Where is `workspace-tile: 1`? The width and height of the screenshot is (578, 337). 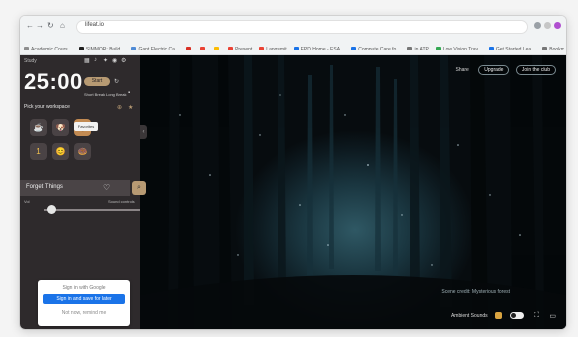 workspace-tile: 1 is located at coordinates (38, 151).